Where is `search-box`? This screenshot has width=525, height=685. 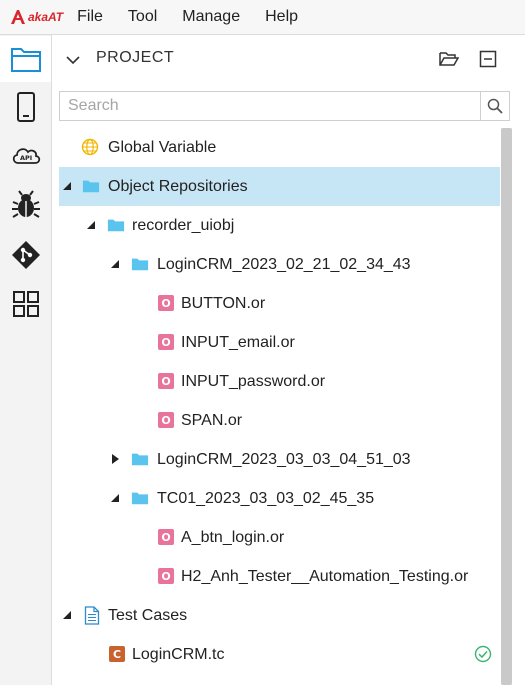
search-box is located at coordinates (284, 106).